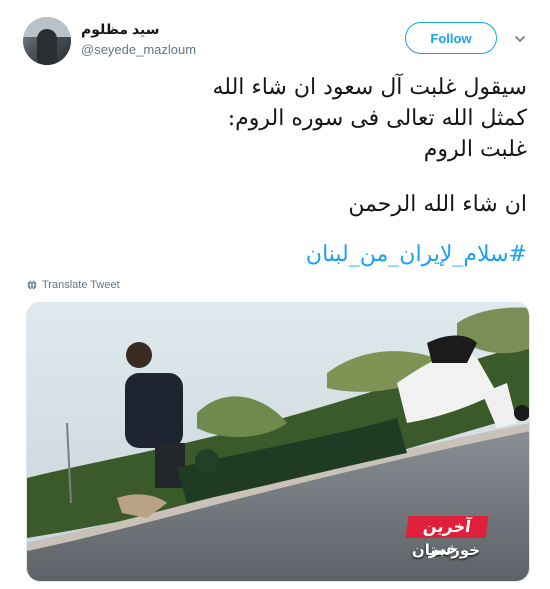 Image resolution: width=550 pixels, height=589 pixels. Describe the element at coordinates (377, 118) in the screenshot. I see `tweet-line: كمثل الله تعالى فى سوره الروم:` at that location.